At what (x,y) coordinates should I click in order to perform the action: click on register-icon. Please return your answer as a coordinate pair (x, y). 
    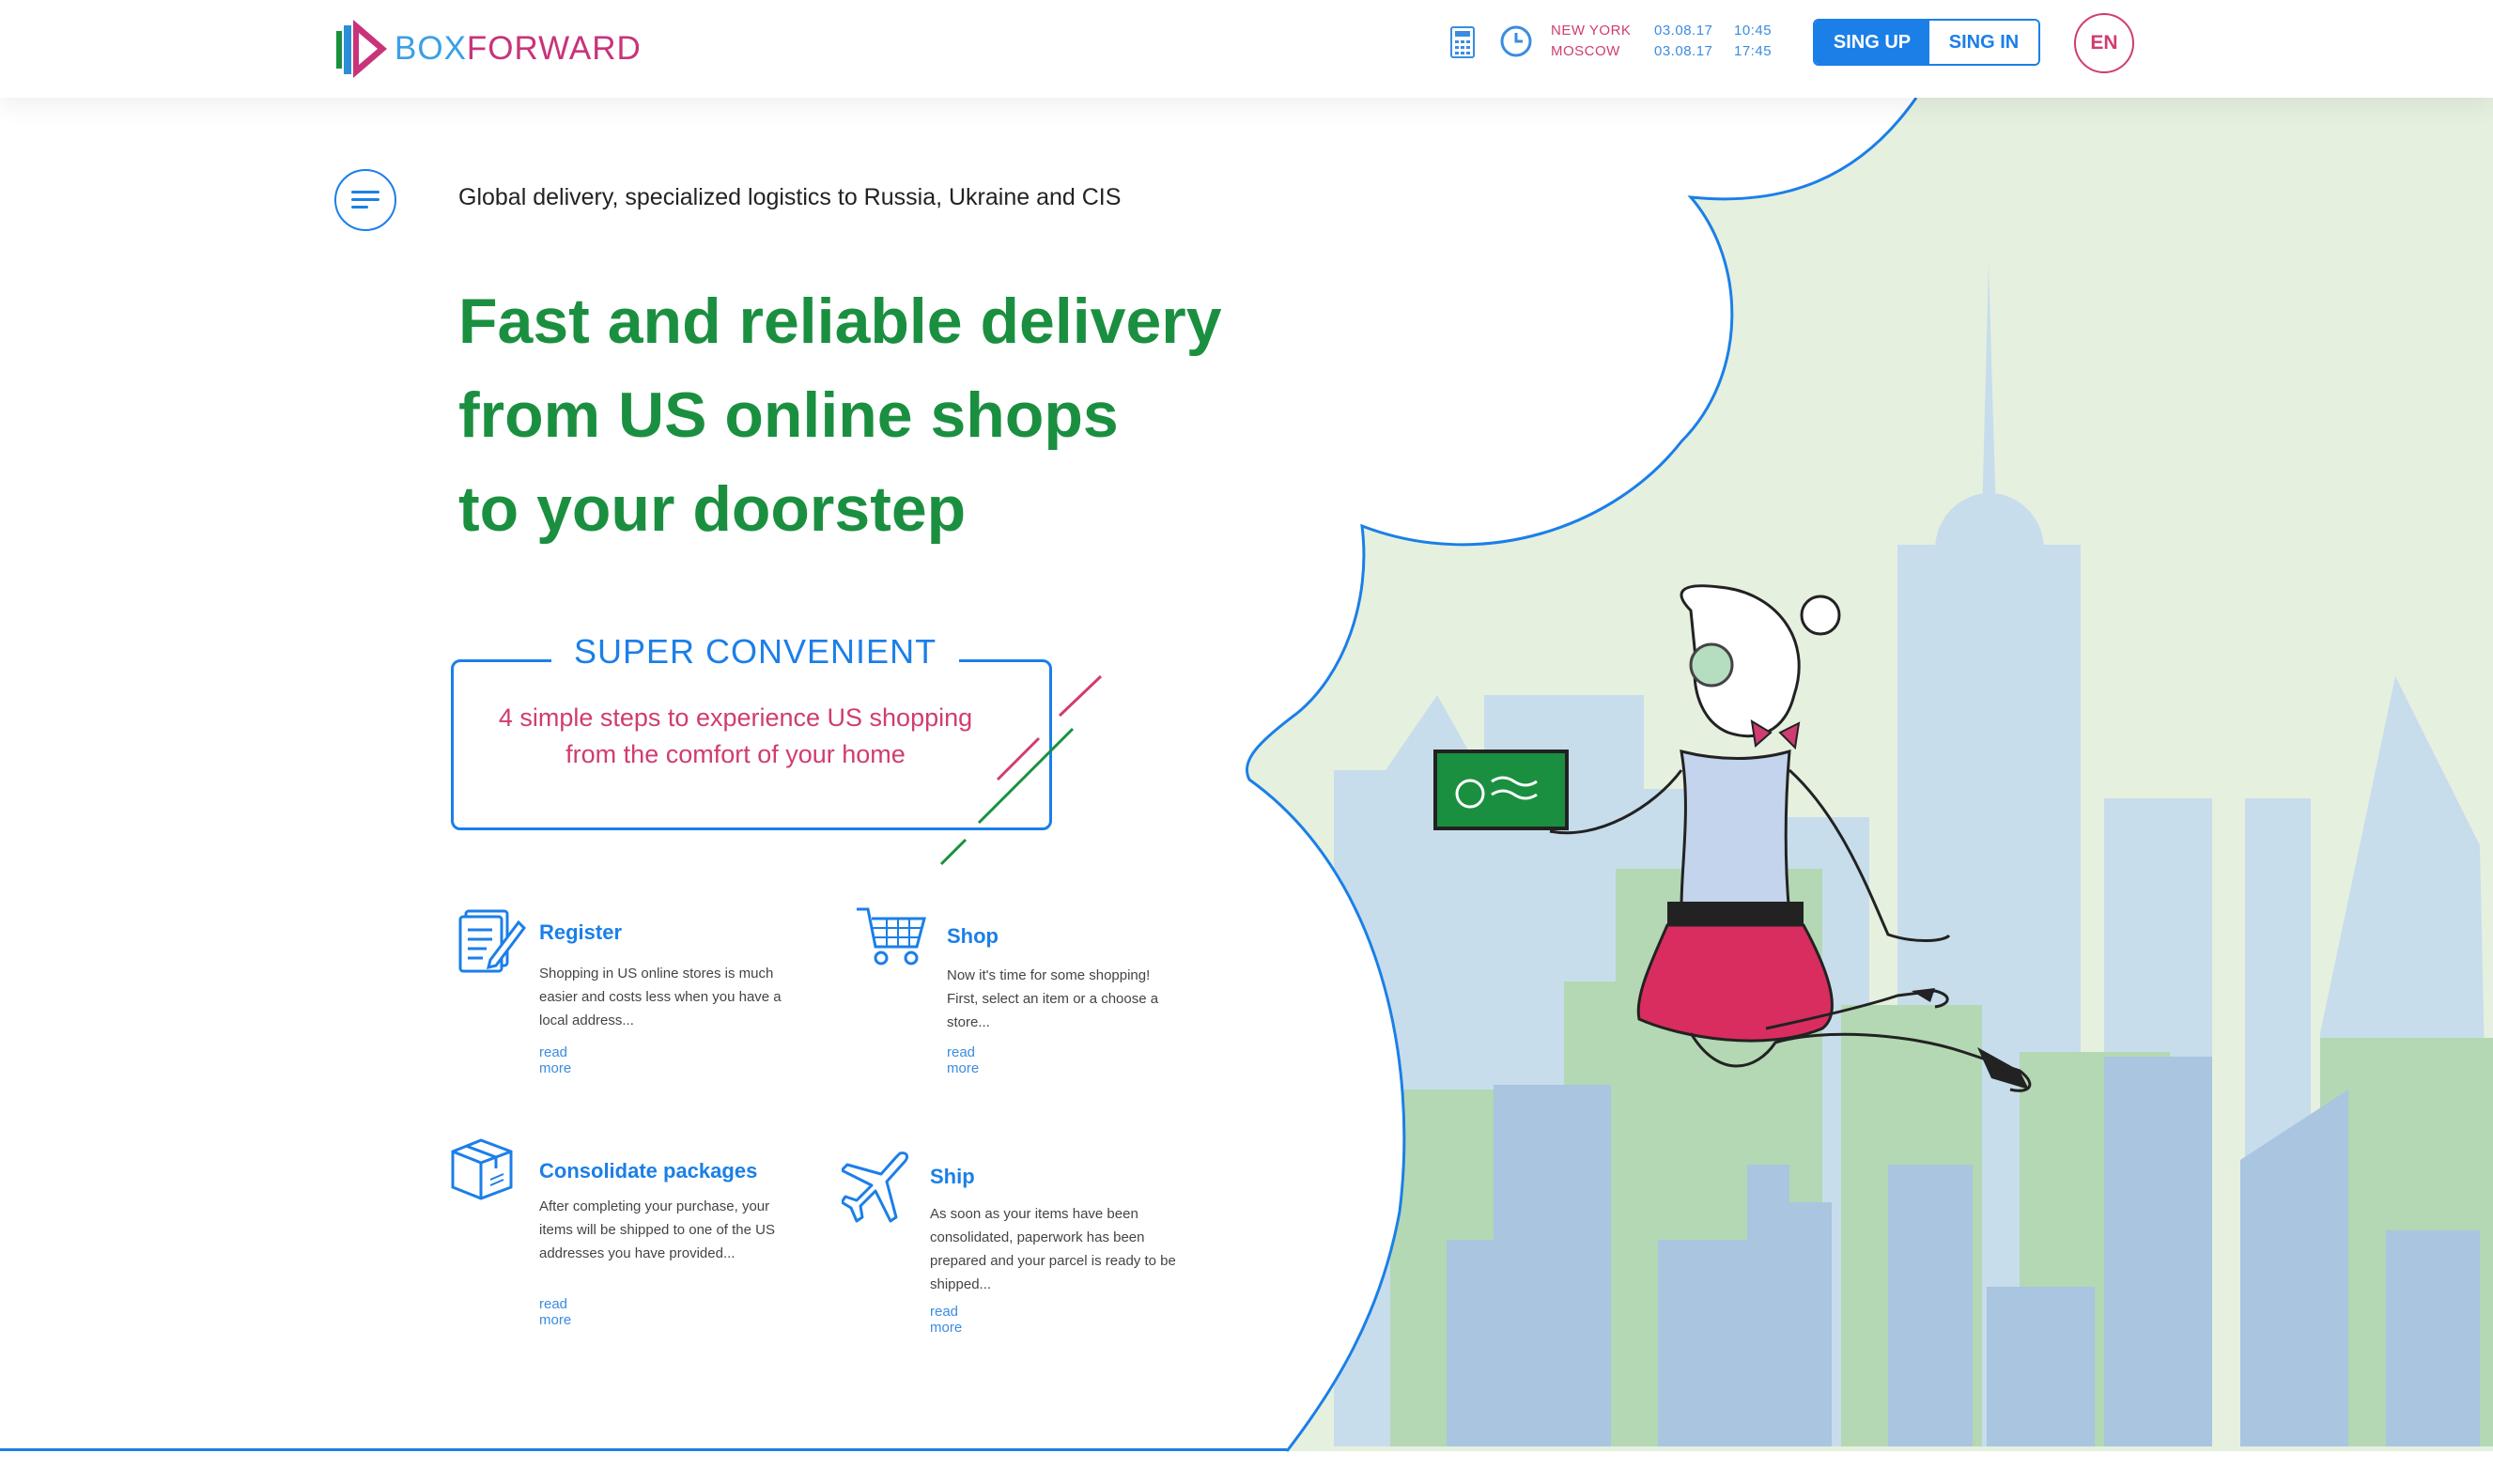
    Looking at the image, I should click on (492, 941).